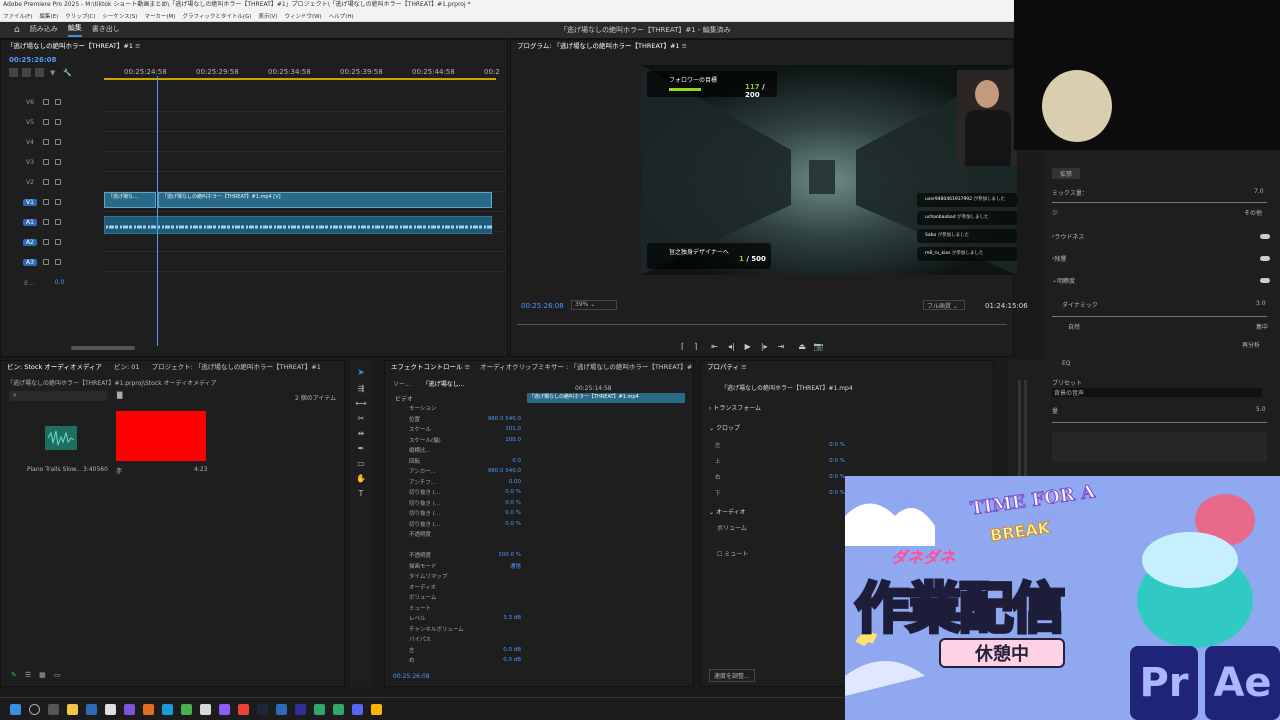 The image size is (1280, 720). I want to click on section-reverb: › 残響, so click(1161, 258).